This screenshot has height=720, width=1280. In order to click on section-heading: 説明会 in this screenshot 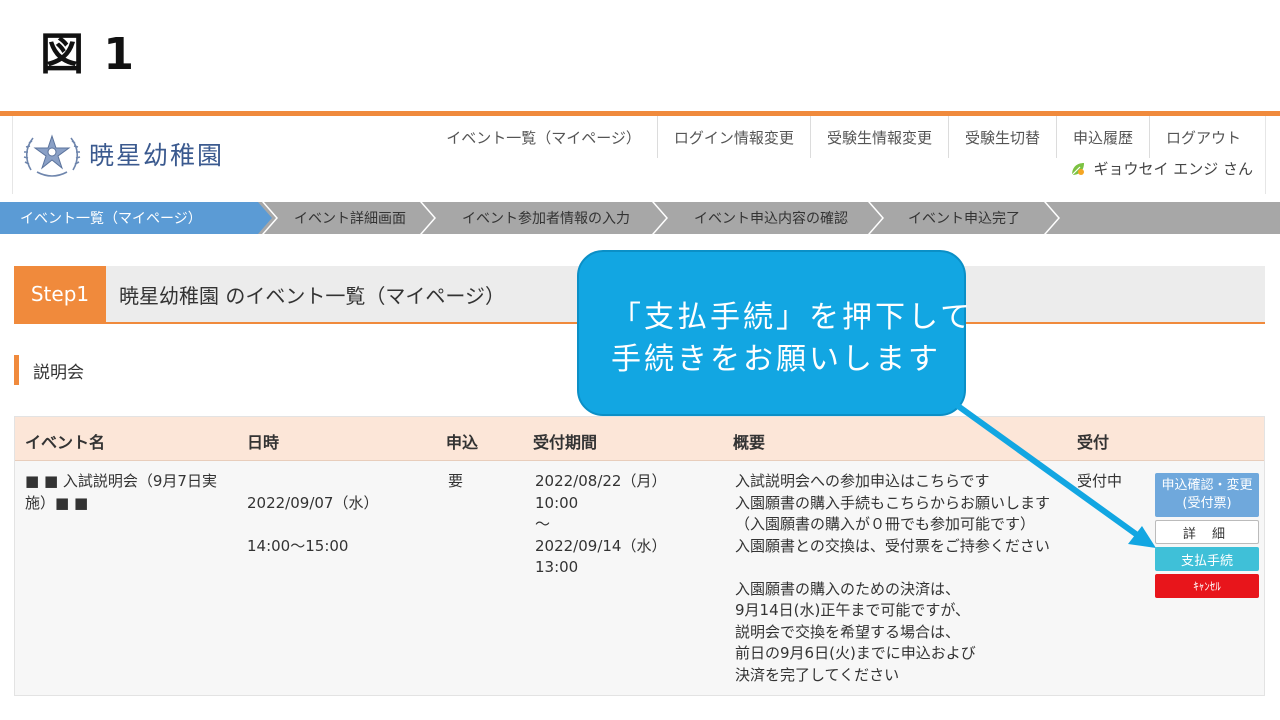, I will do `click(49, 370)`.